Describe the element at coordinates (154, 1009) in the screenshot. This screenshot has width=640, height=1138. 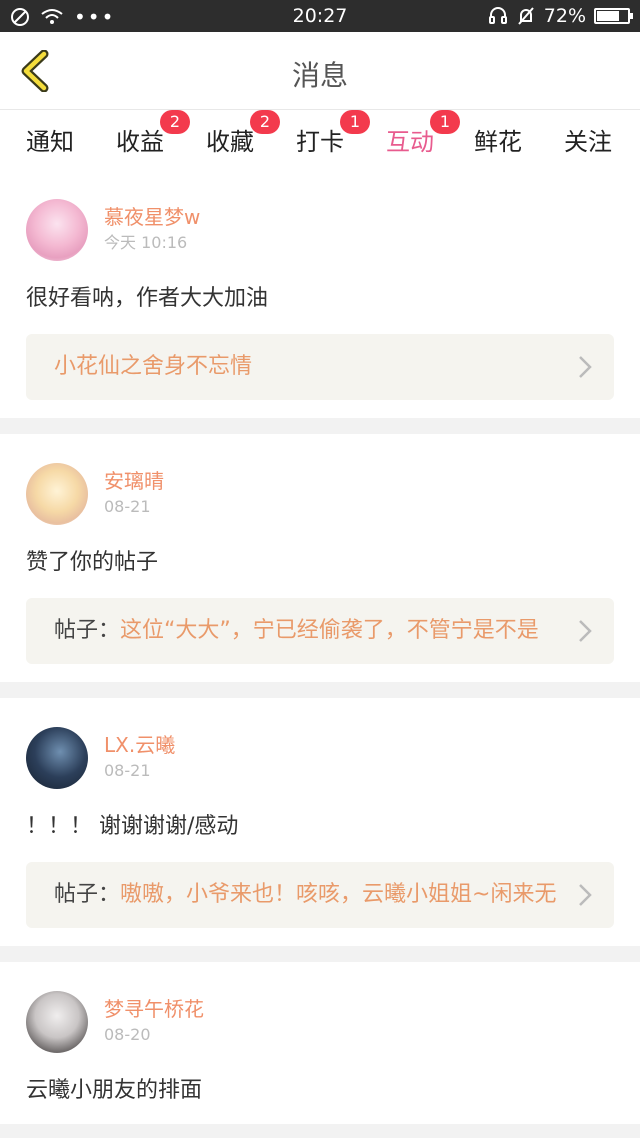
I see `username: 梦寻午桥花` at that location.